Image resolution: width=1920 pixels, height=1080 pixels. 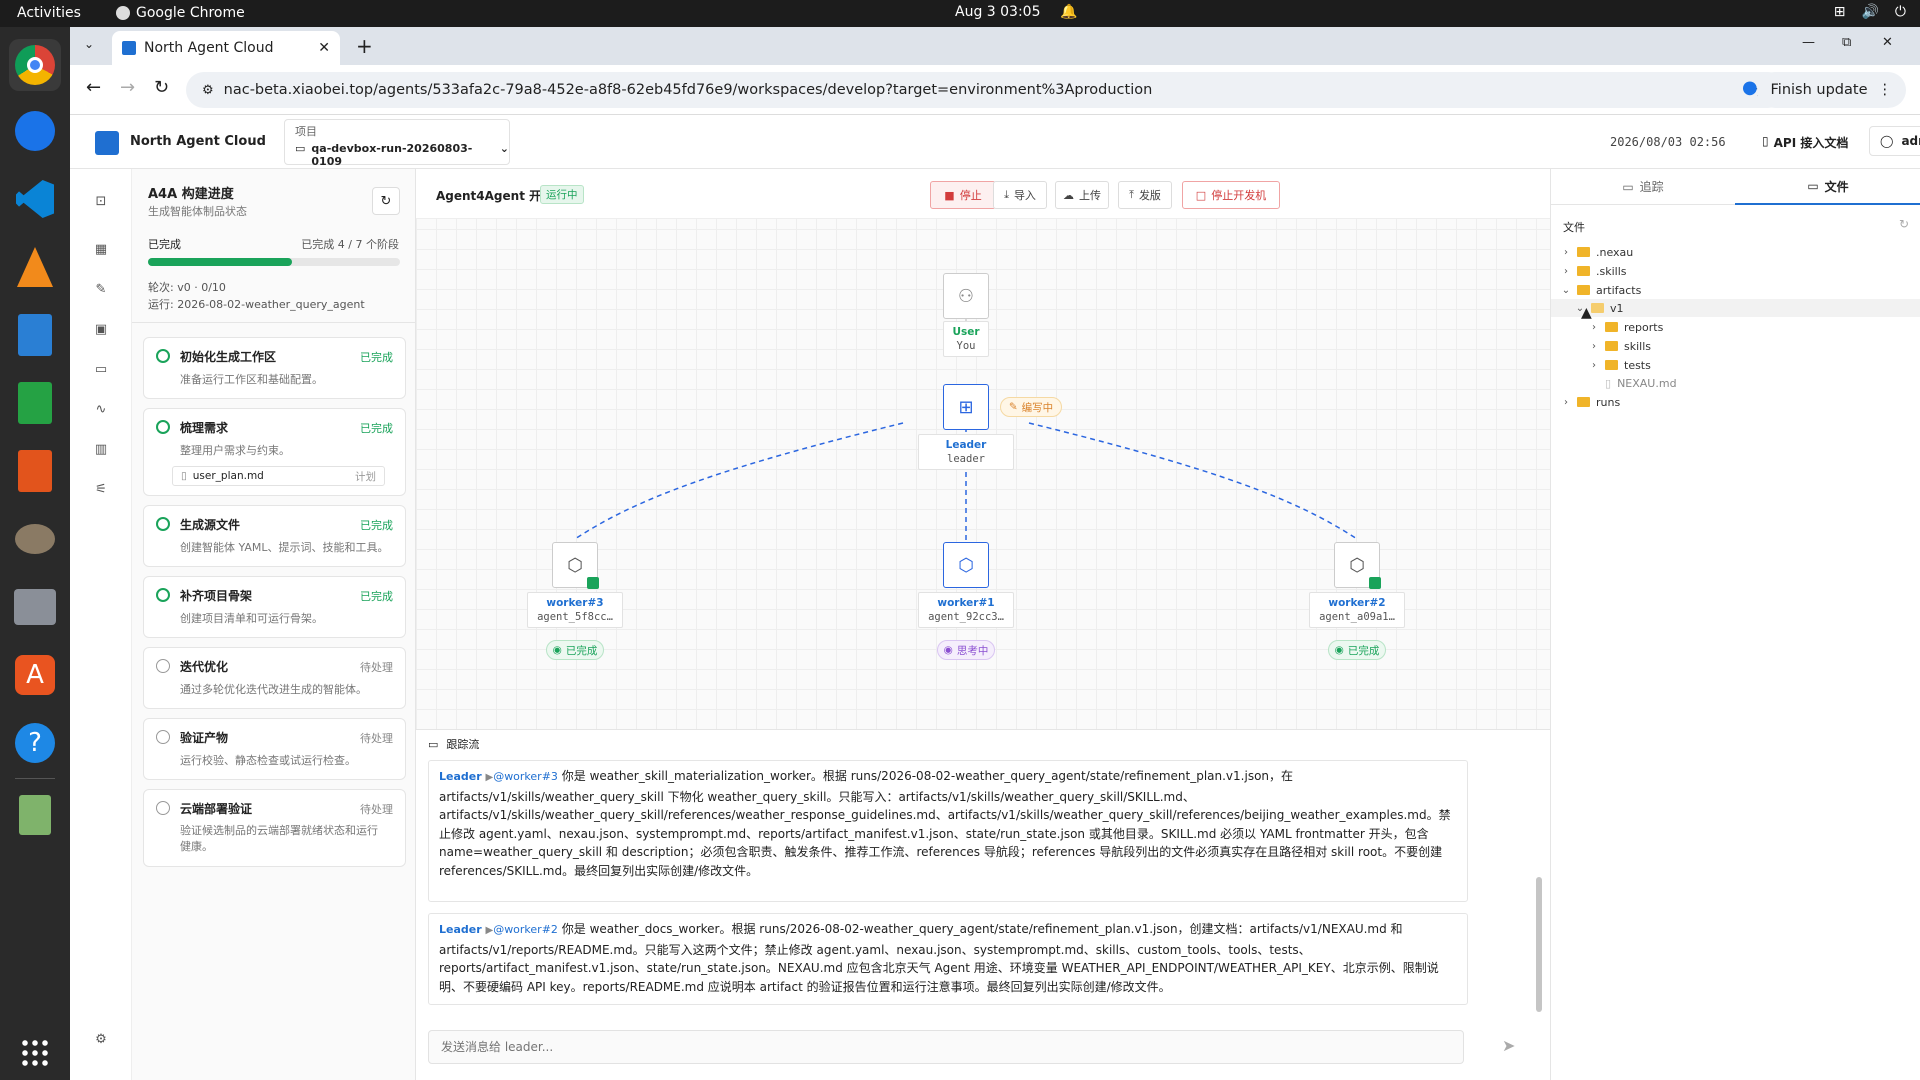 I want to click on user-menu: ◯admin⌄, so click(x=1894, y=141).